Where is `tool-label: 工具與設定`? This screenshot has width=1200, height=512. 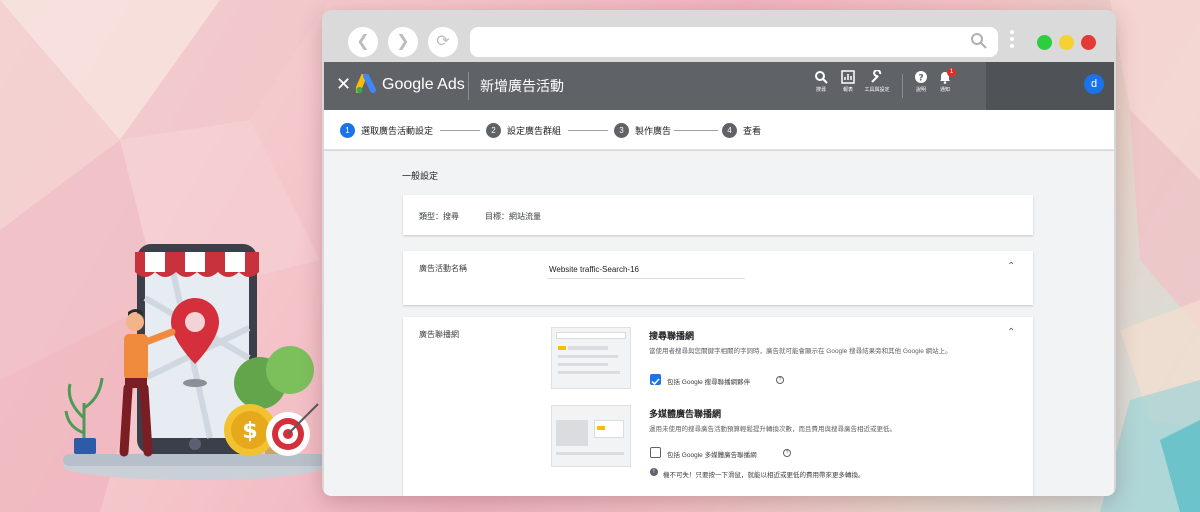 tool-label: 工具與設定 is located at coordinates (877, 90).